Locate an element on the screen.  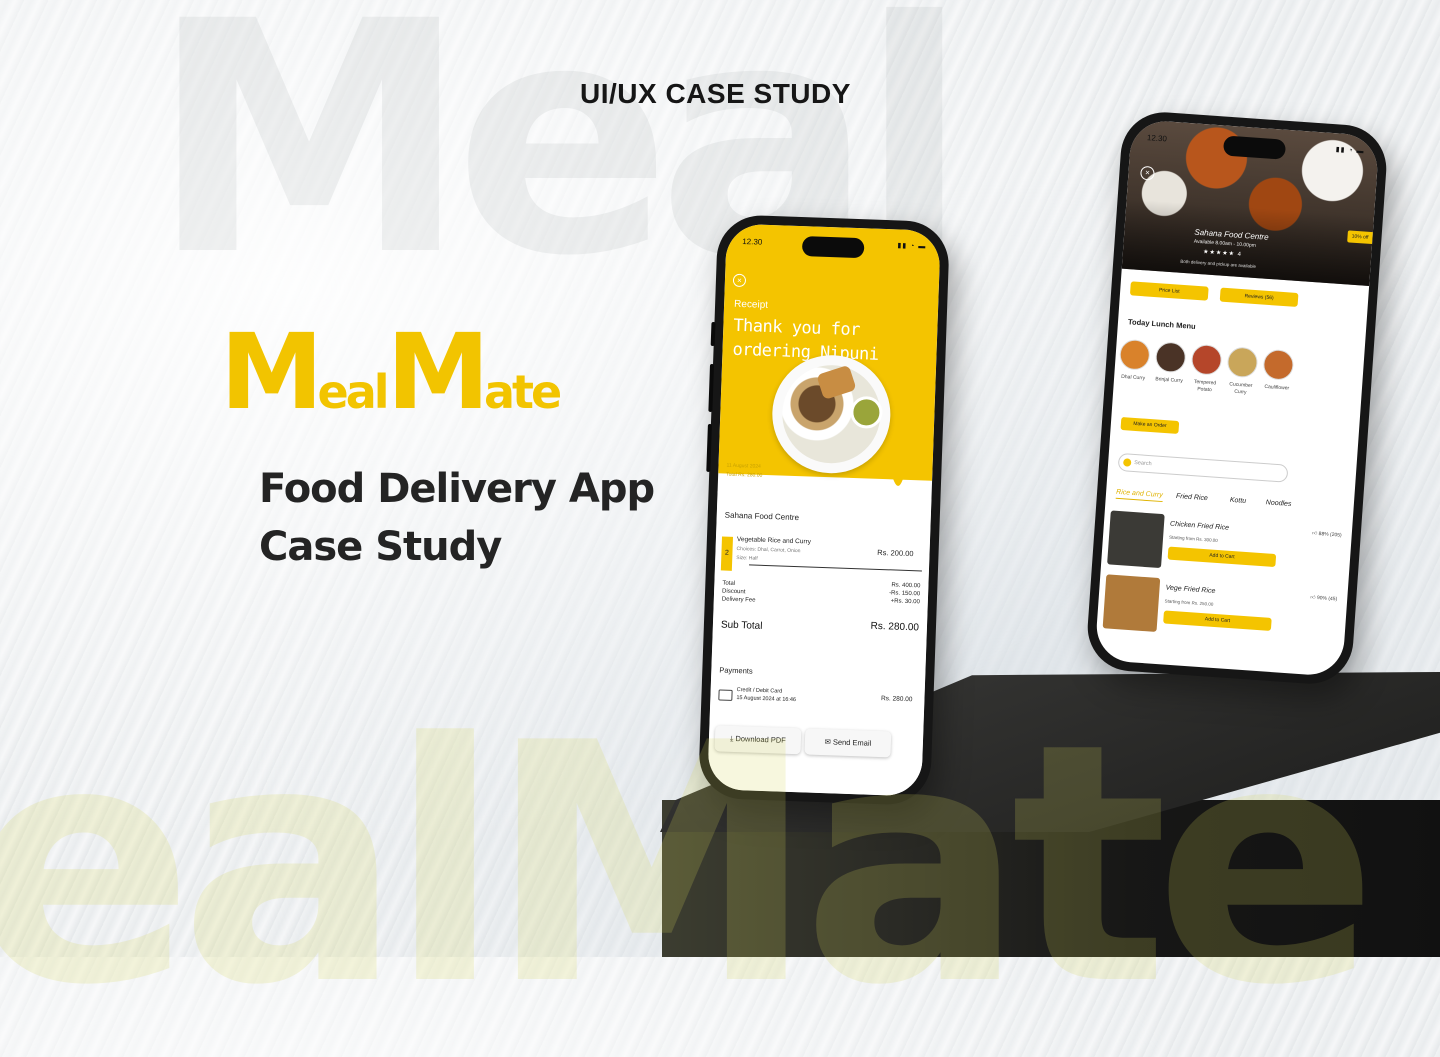
receipt-label: Receipt is located at coordinates (751, 304).